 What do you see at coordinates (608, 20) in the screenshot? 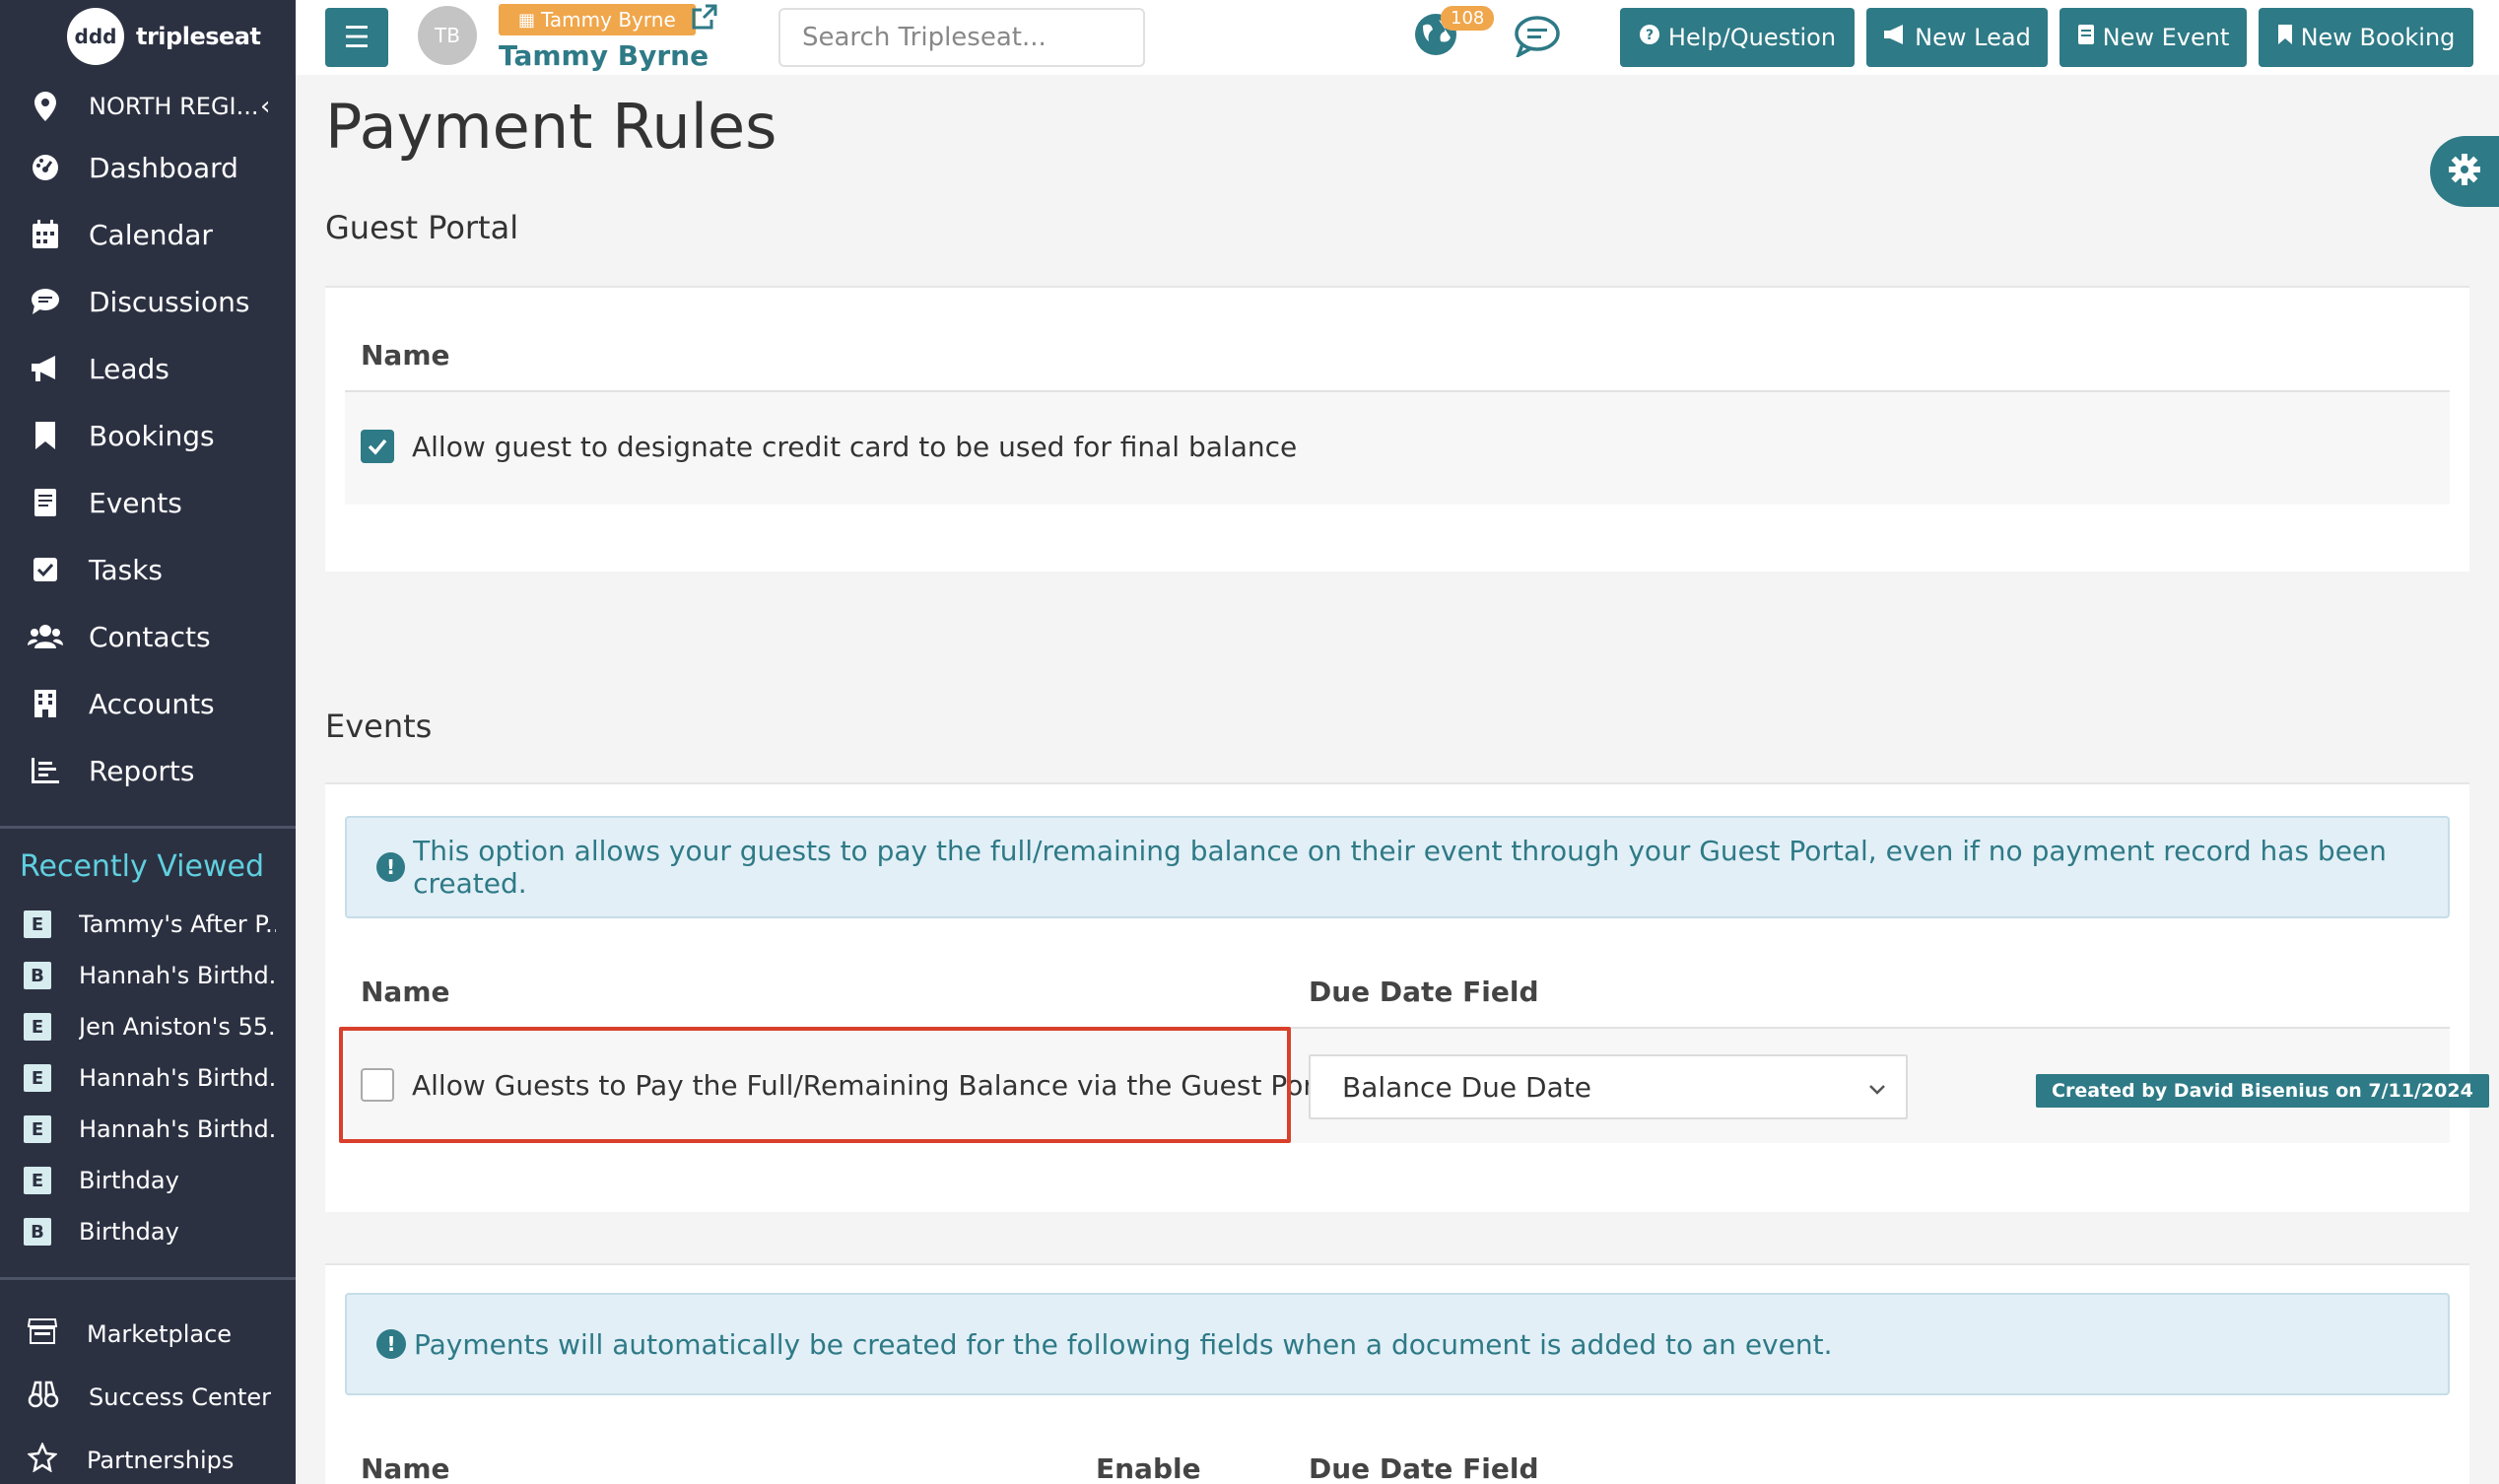
I see `user-tag-label: Tammy Byrne` at bounding box center [608, 20].